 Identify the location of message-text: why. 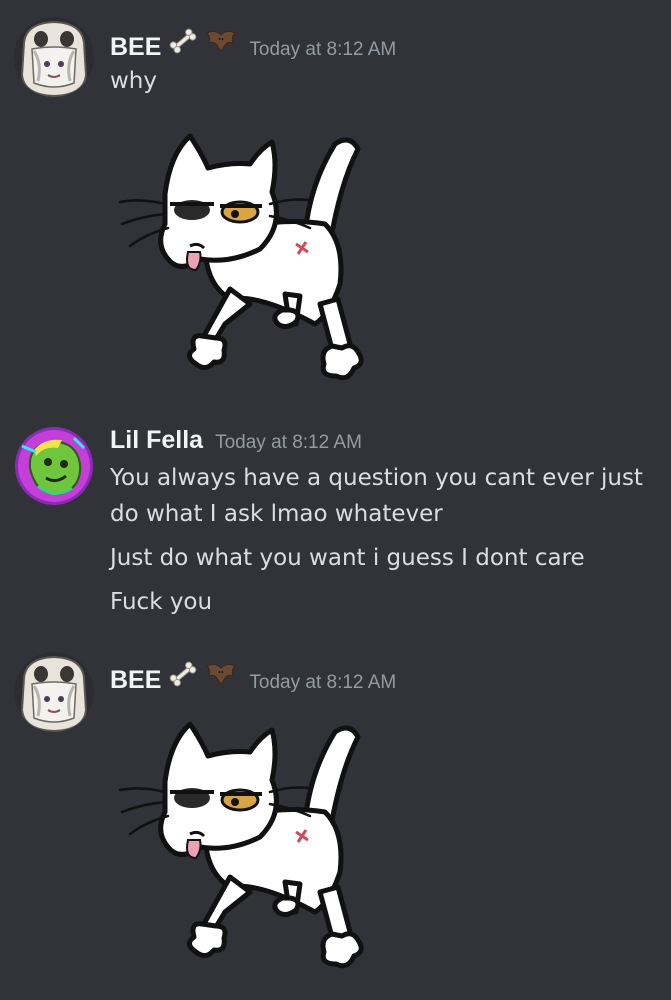
(133, 81).